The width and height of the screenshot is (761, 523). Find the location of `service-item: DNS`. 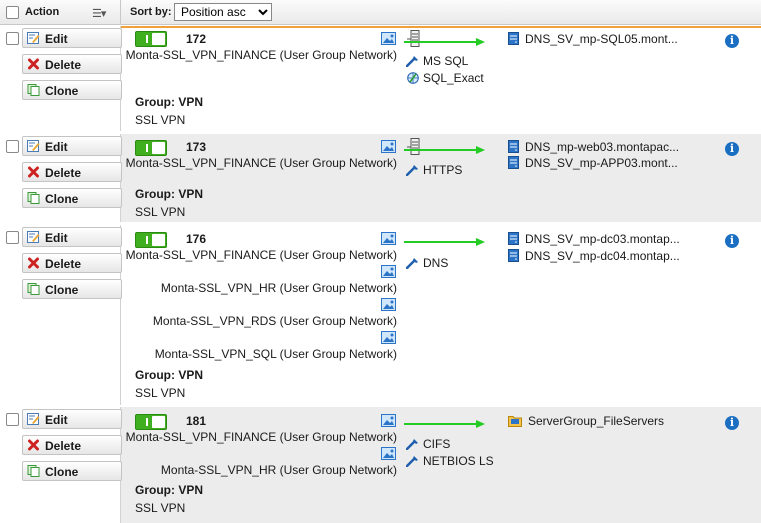

service-item: DNS is located at coordinates (427, 263).